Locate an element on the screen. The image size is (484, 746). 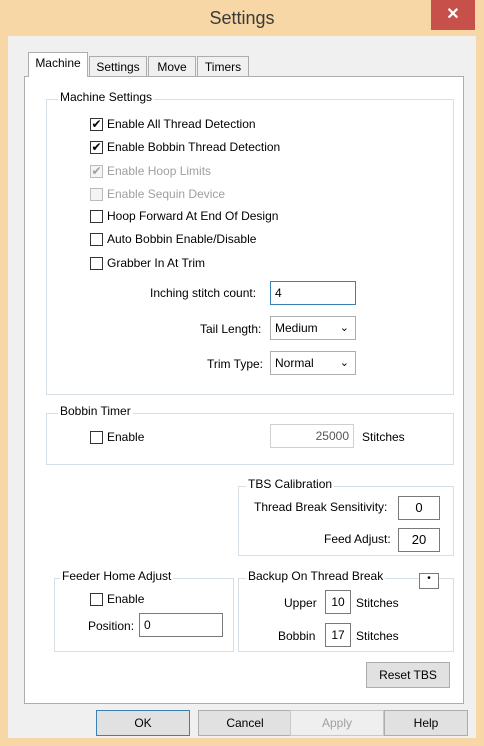
checkbox-label: Auto Bobbin Enable/Disable is located at coordinates (182, 239).